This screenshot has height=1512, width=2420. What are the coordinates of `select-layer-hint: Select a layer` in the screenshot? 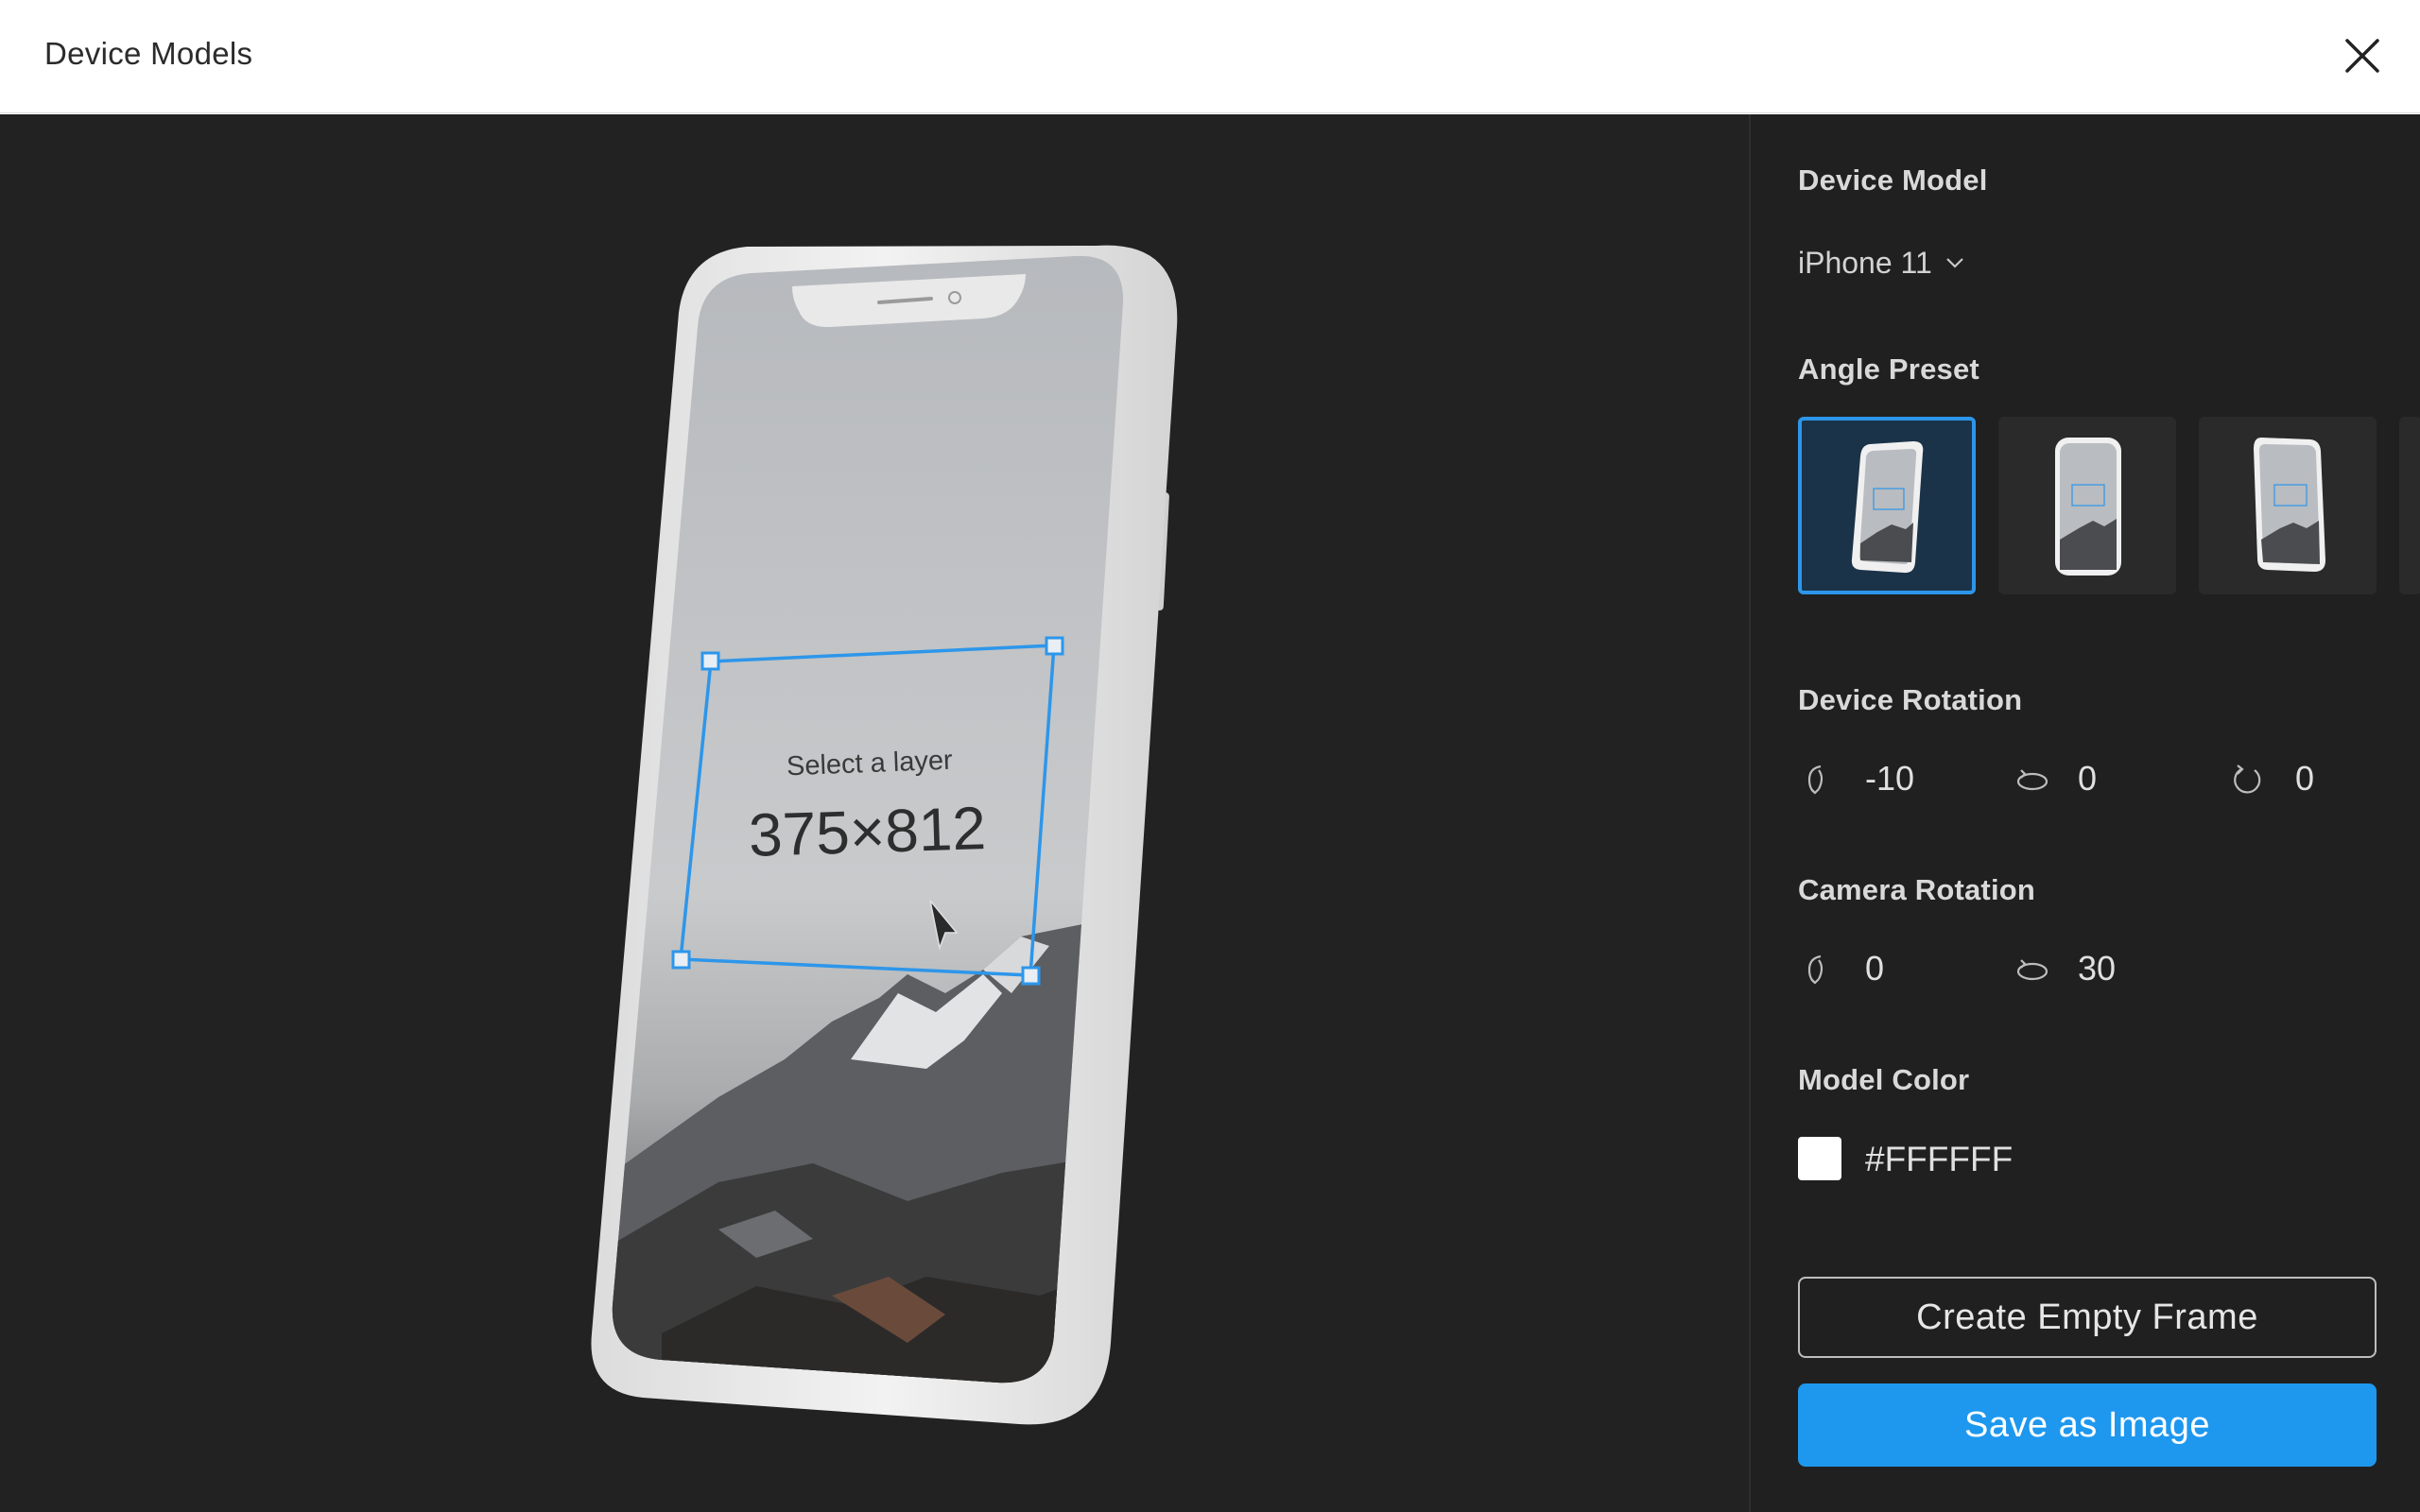 It's located at (870, 763).